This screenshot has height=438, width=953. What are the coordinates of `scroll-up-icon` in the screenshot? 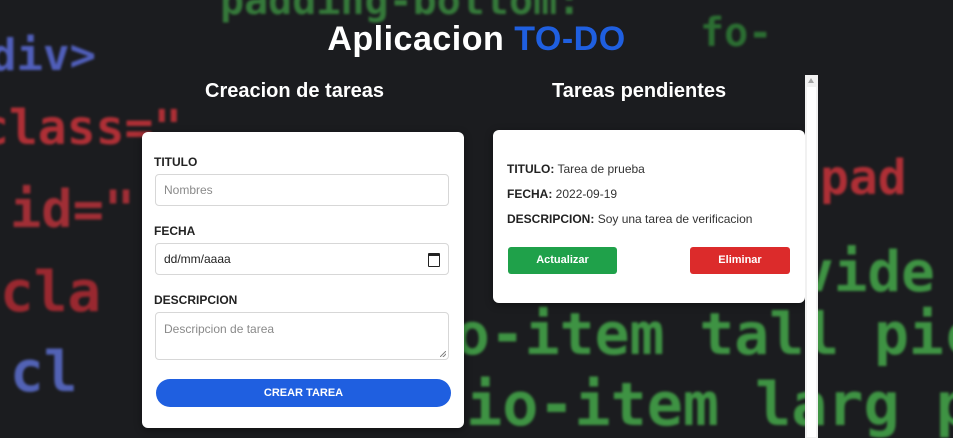 It's located at (811, 80).